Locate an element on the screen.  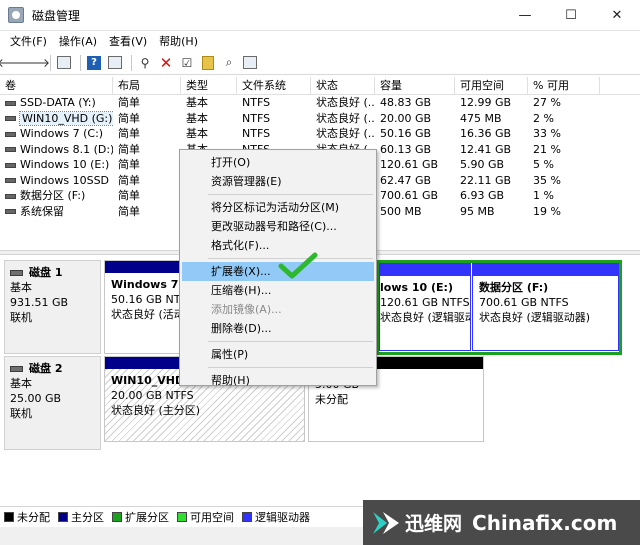
column-free-space: 可用空间 is located at coordinates (491, 86).